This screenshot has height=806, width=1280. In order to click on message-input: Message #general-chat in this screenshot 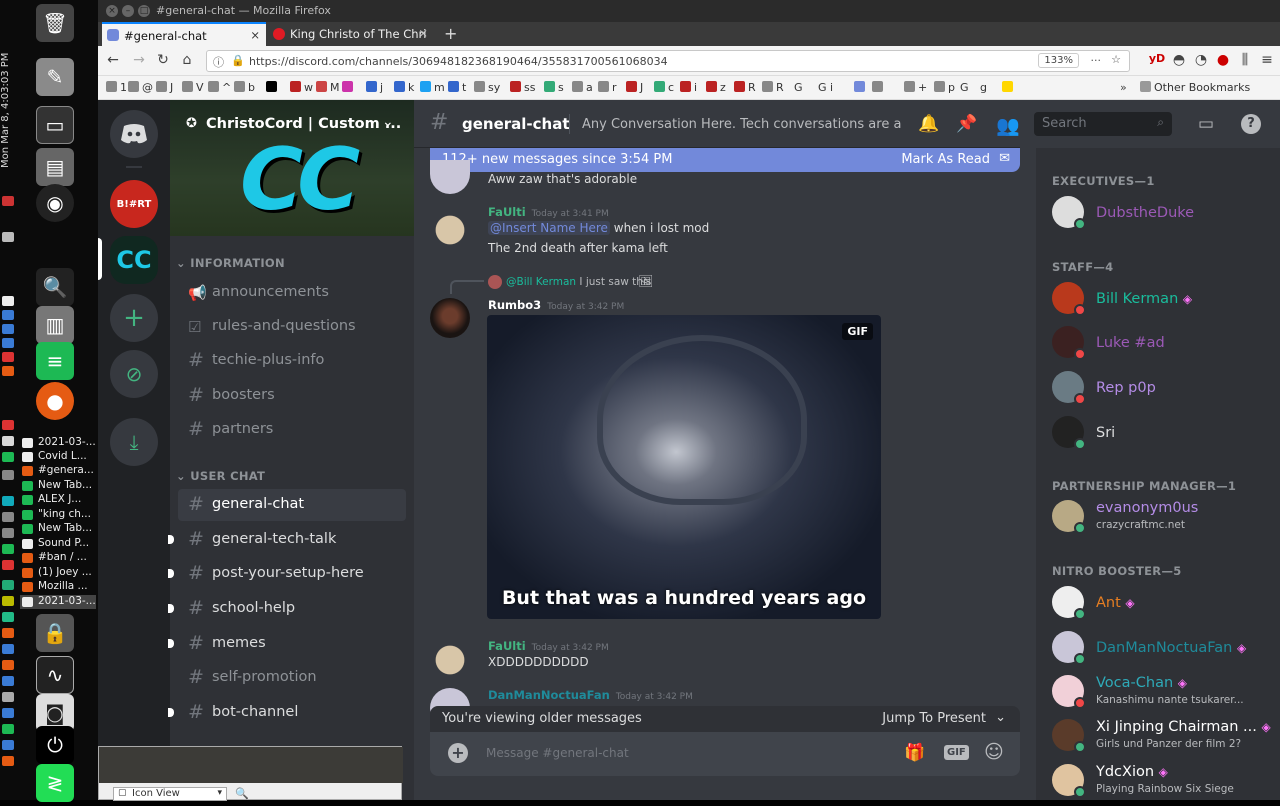, I will do `click(557, 753)`.